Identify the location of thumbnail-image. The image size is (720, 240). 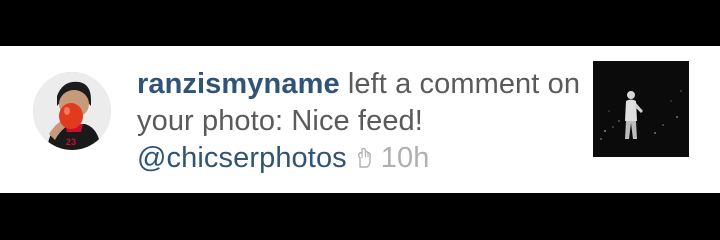
(641, 109).